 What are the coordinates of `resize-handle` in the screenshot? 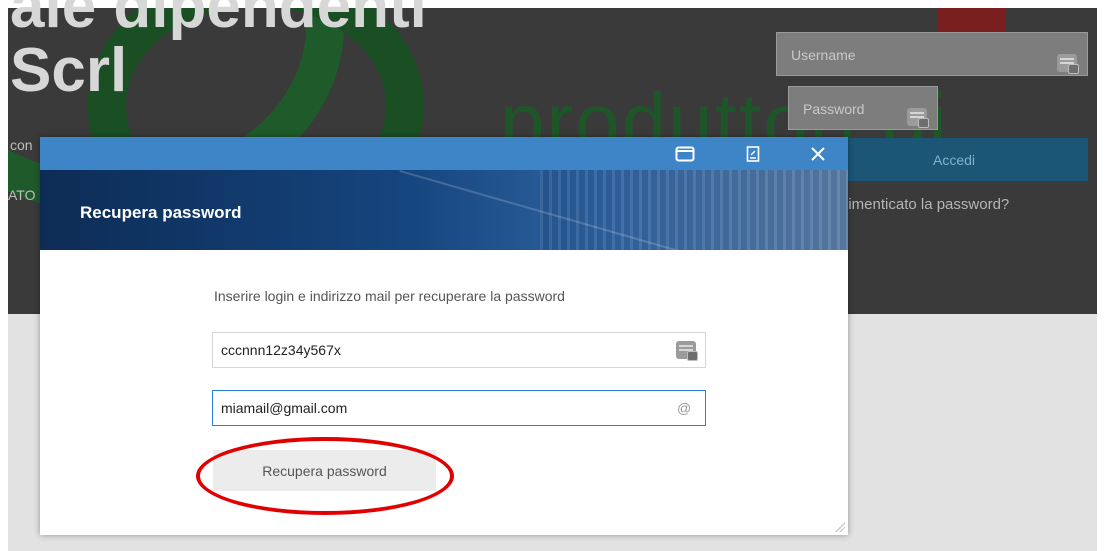 It's located at (840, 527).